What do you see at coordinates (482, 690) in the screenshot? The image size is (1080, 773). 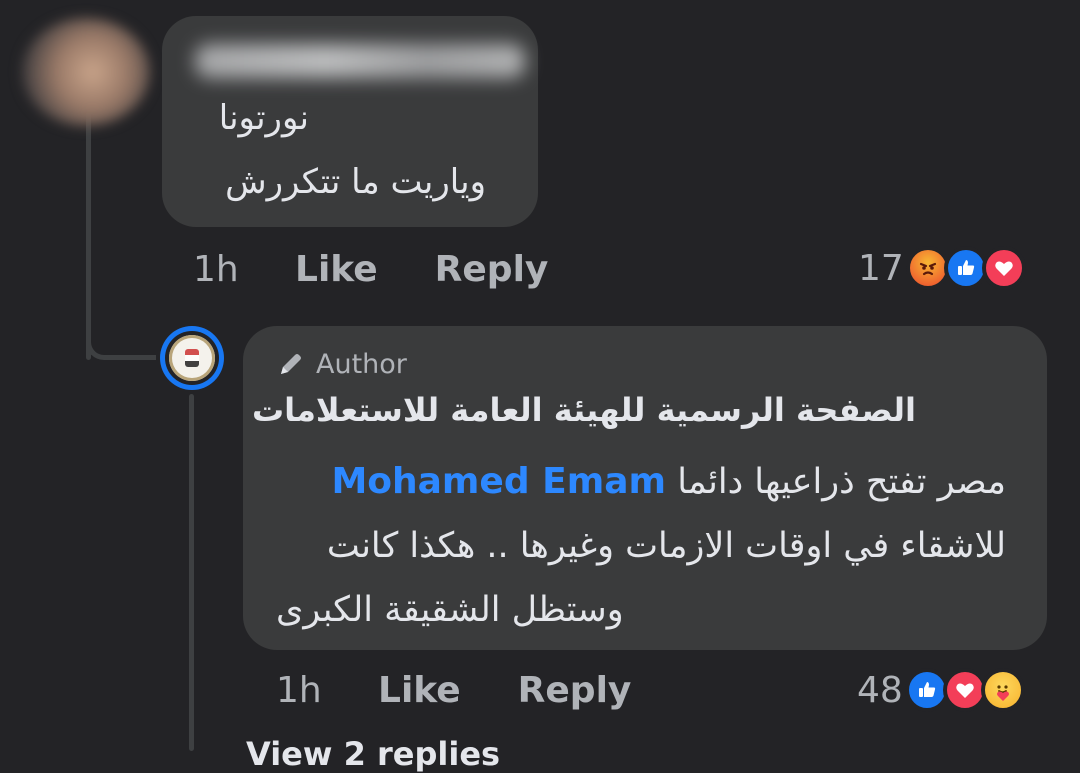 I see `reply-actions: 1h Like Reply` at bounding box center [482, 690].